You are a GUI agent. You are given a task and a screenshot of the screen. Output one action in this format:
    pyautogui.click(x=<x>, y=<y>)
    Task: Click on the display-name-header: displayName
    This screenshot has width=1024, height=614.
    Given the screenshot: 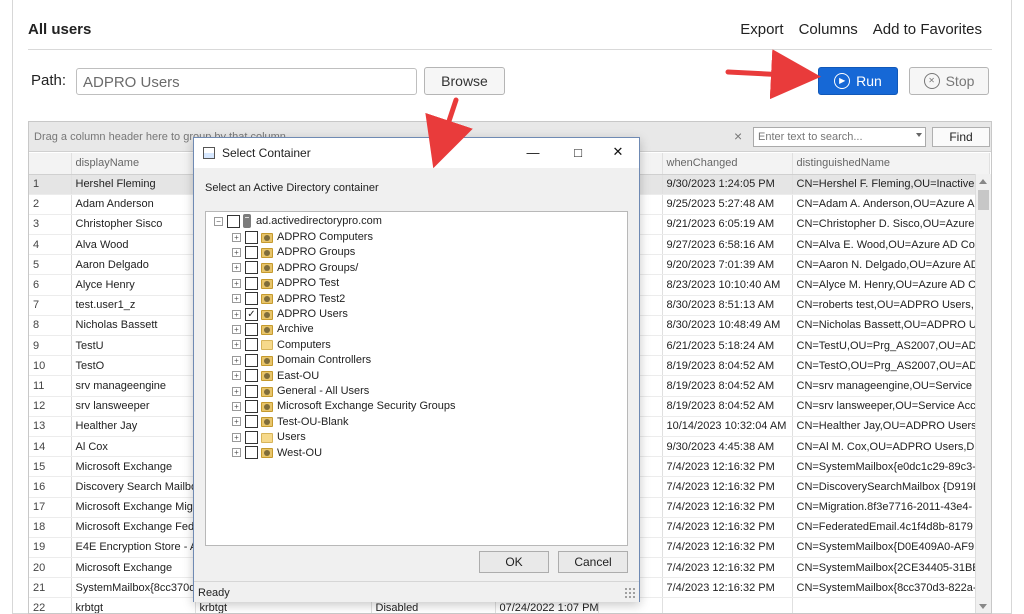 What is the action you would take?
    pyautogui.click(x=133, y=164)
    